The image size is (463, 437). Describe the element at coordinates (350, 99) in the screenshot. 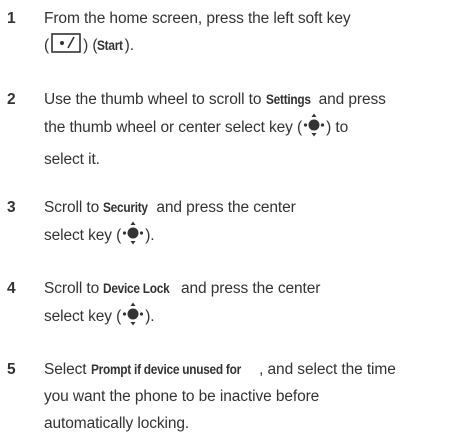

I see `step-text-fragment: and press` at that location.